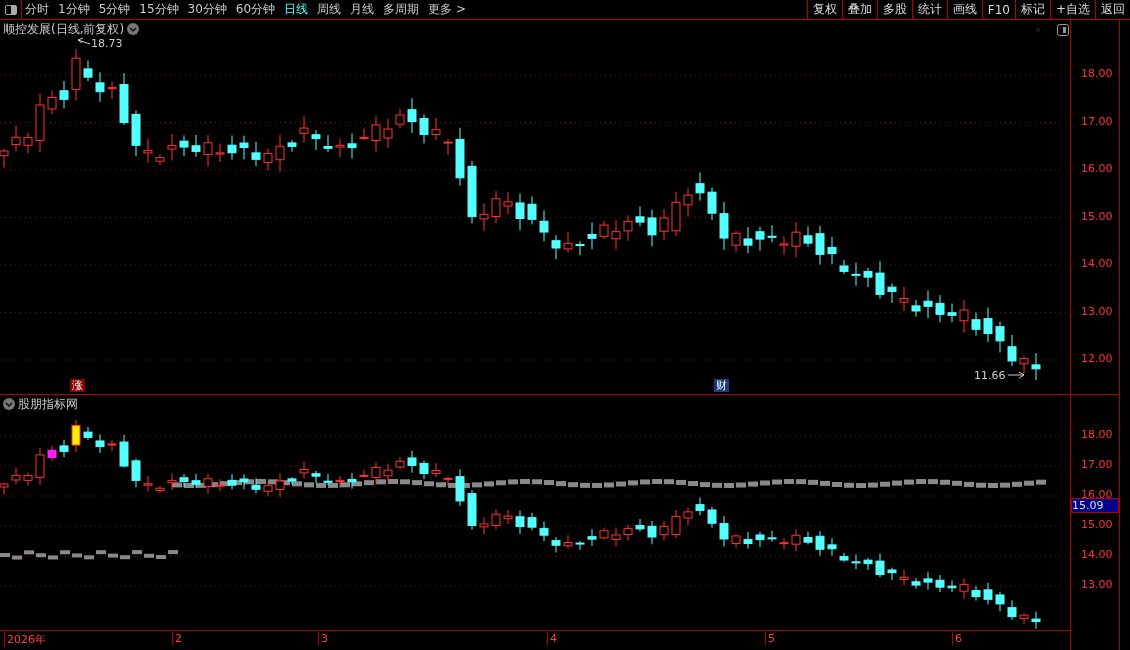  What do you see at coordinates (48, 404) in the screenshot?
I see `indicator-title: 股朋指标网` at bounding box center [48, 404].